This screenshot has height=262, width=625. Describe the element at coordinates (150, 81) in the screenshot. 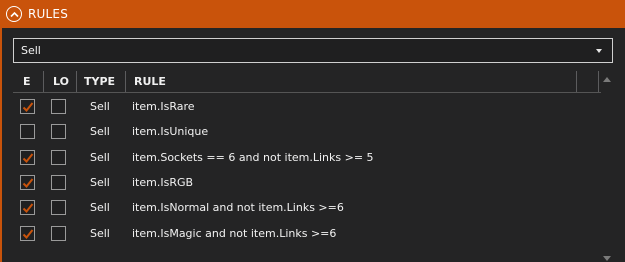

I see `column-header-rule: RULE` at that location.